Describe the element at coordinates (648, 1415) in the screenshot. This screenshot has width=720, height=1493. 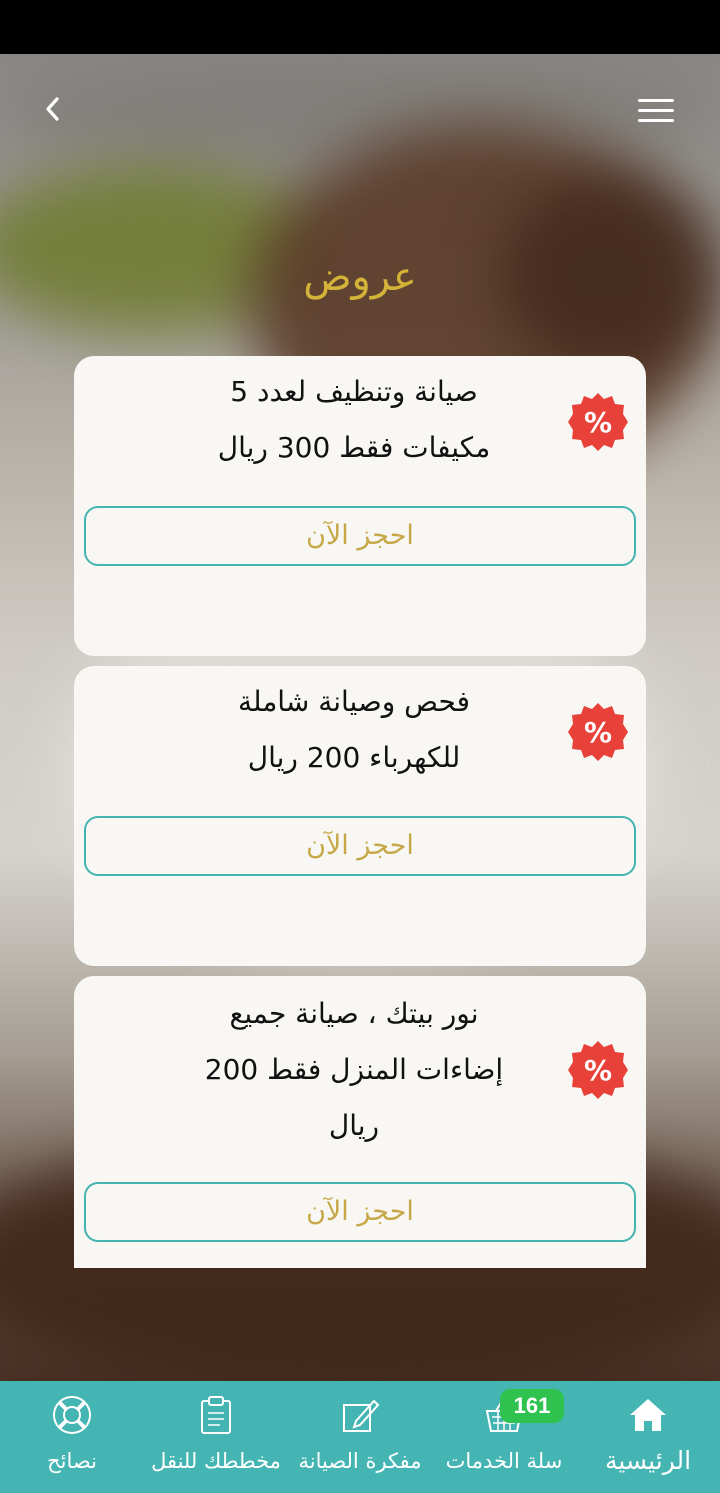
I see `home-icon` at that location.